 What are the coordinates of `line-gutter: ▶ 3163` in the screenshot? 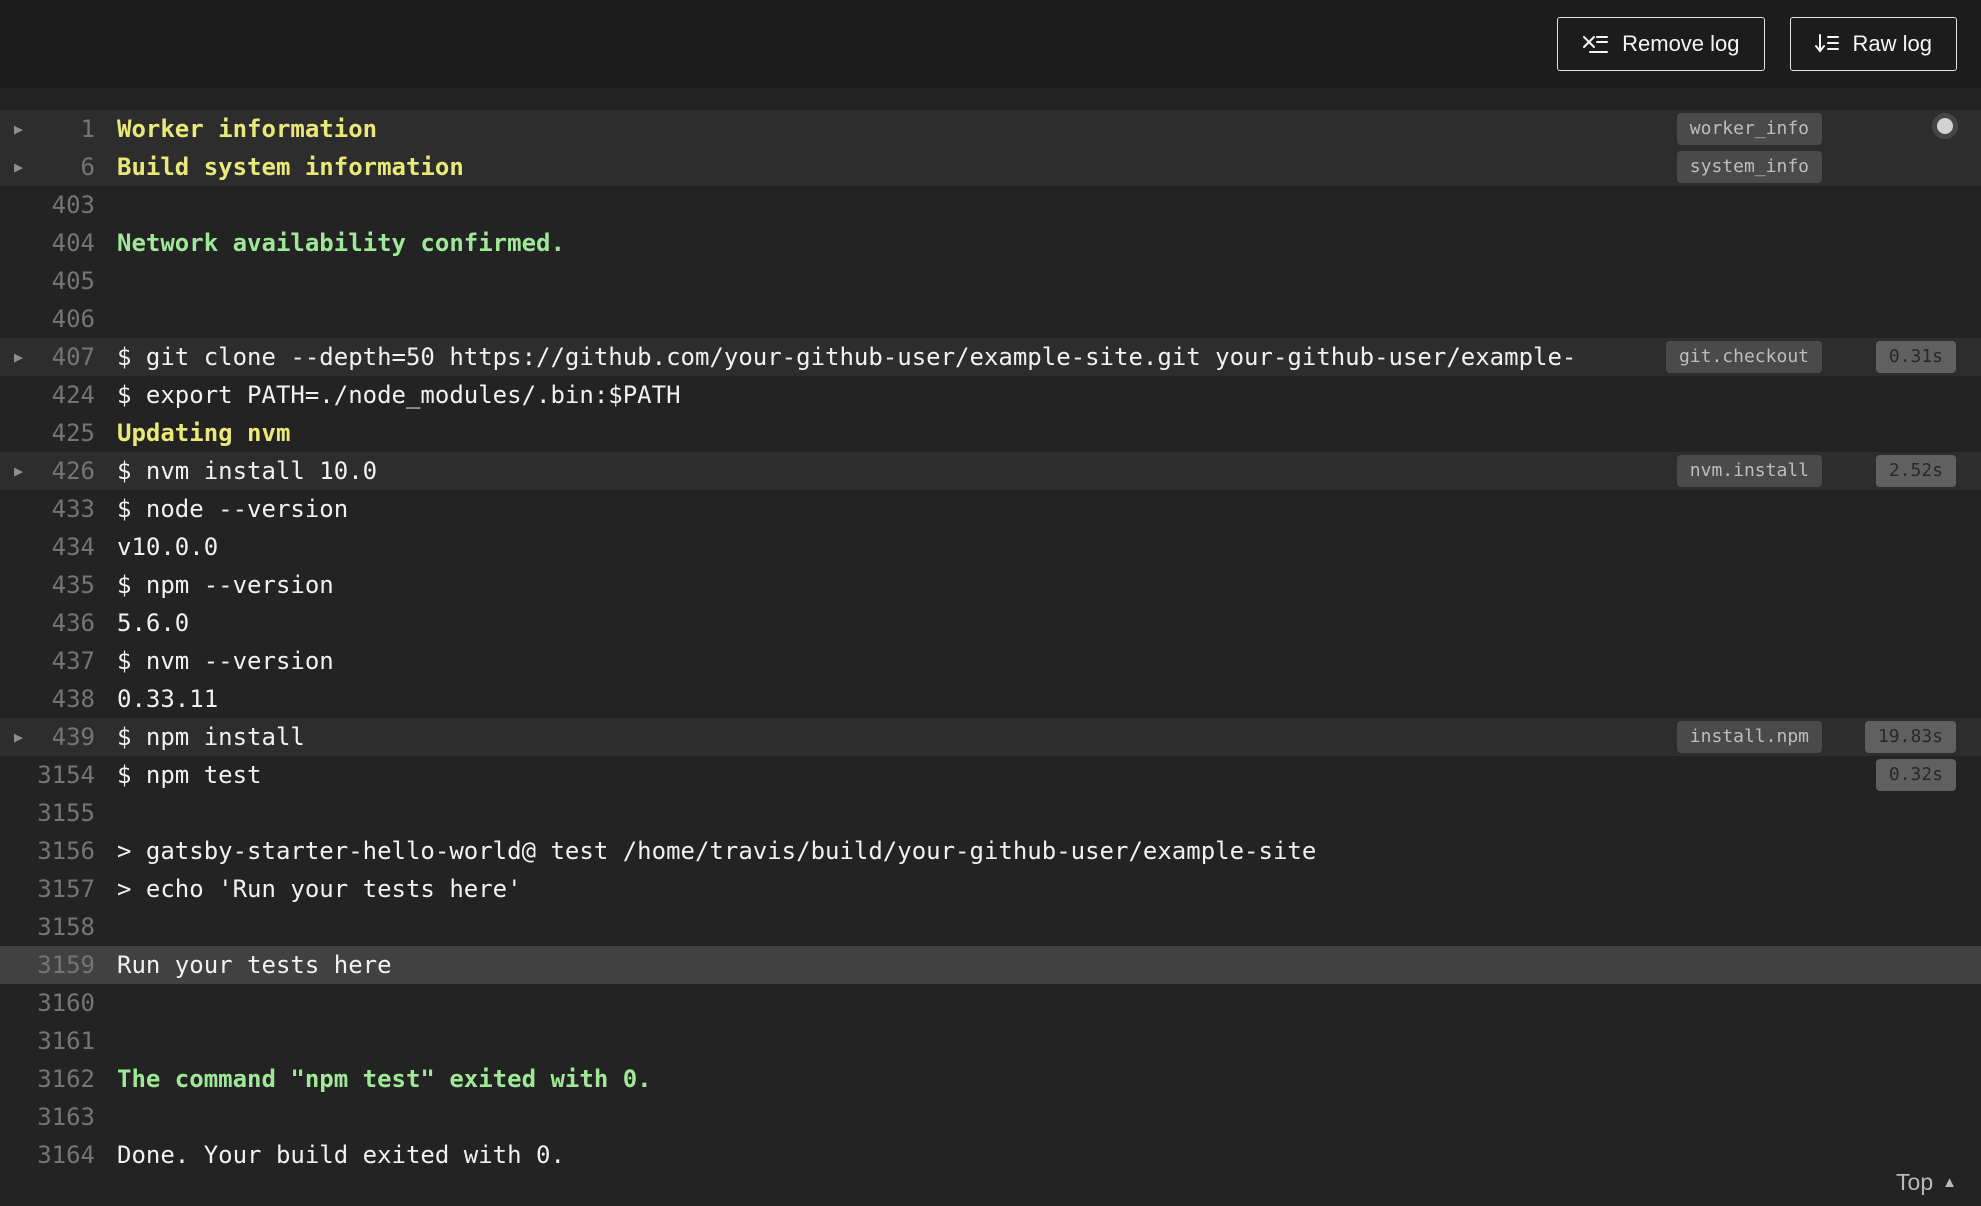 It's located at (47, 1117).